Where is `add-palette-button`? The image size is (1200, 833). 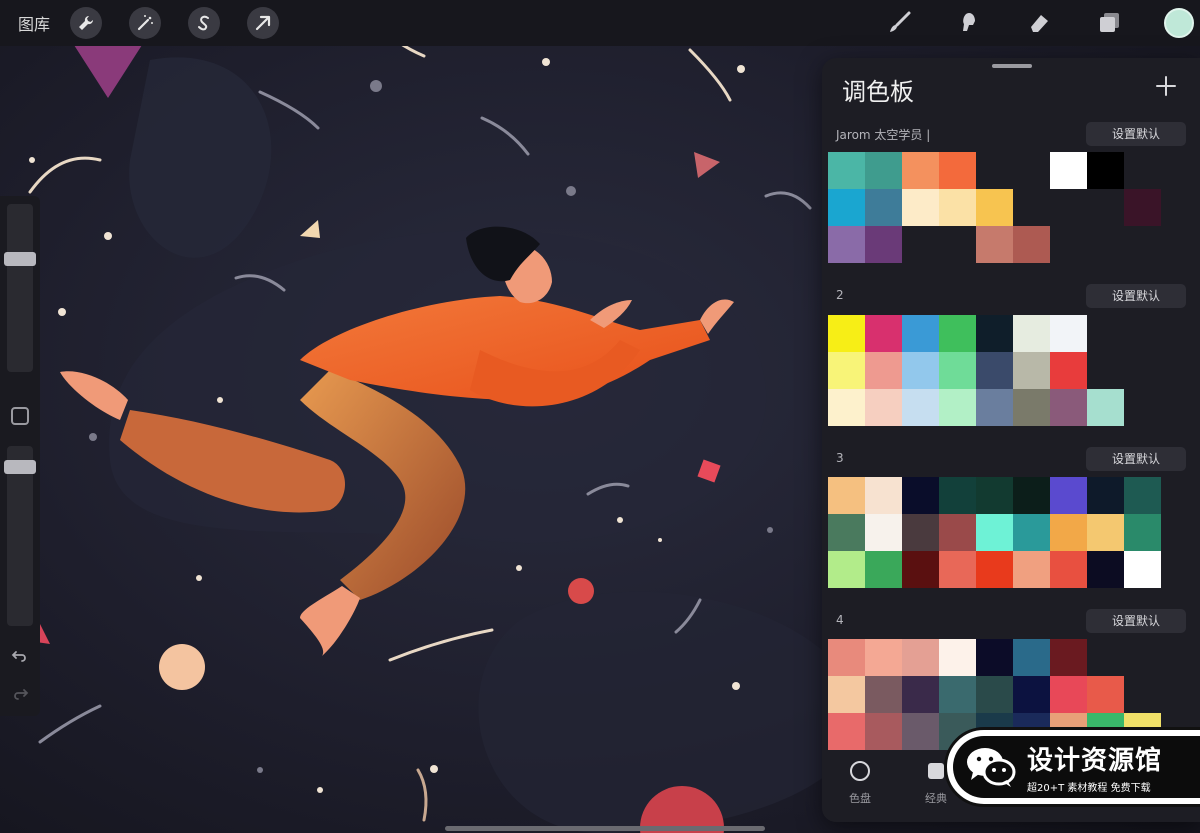 add-palette-button is located at coordinates (1166, 86).